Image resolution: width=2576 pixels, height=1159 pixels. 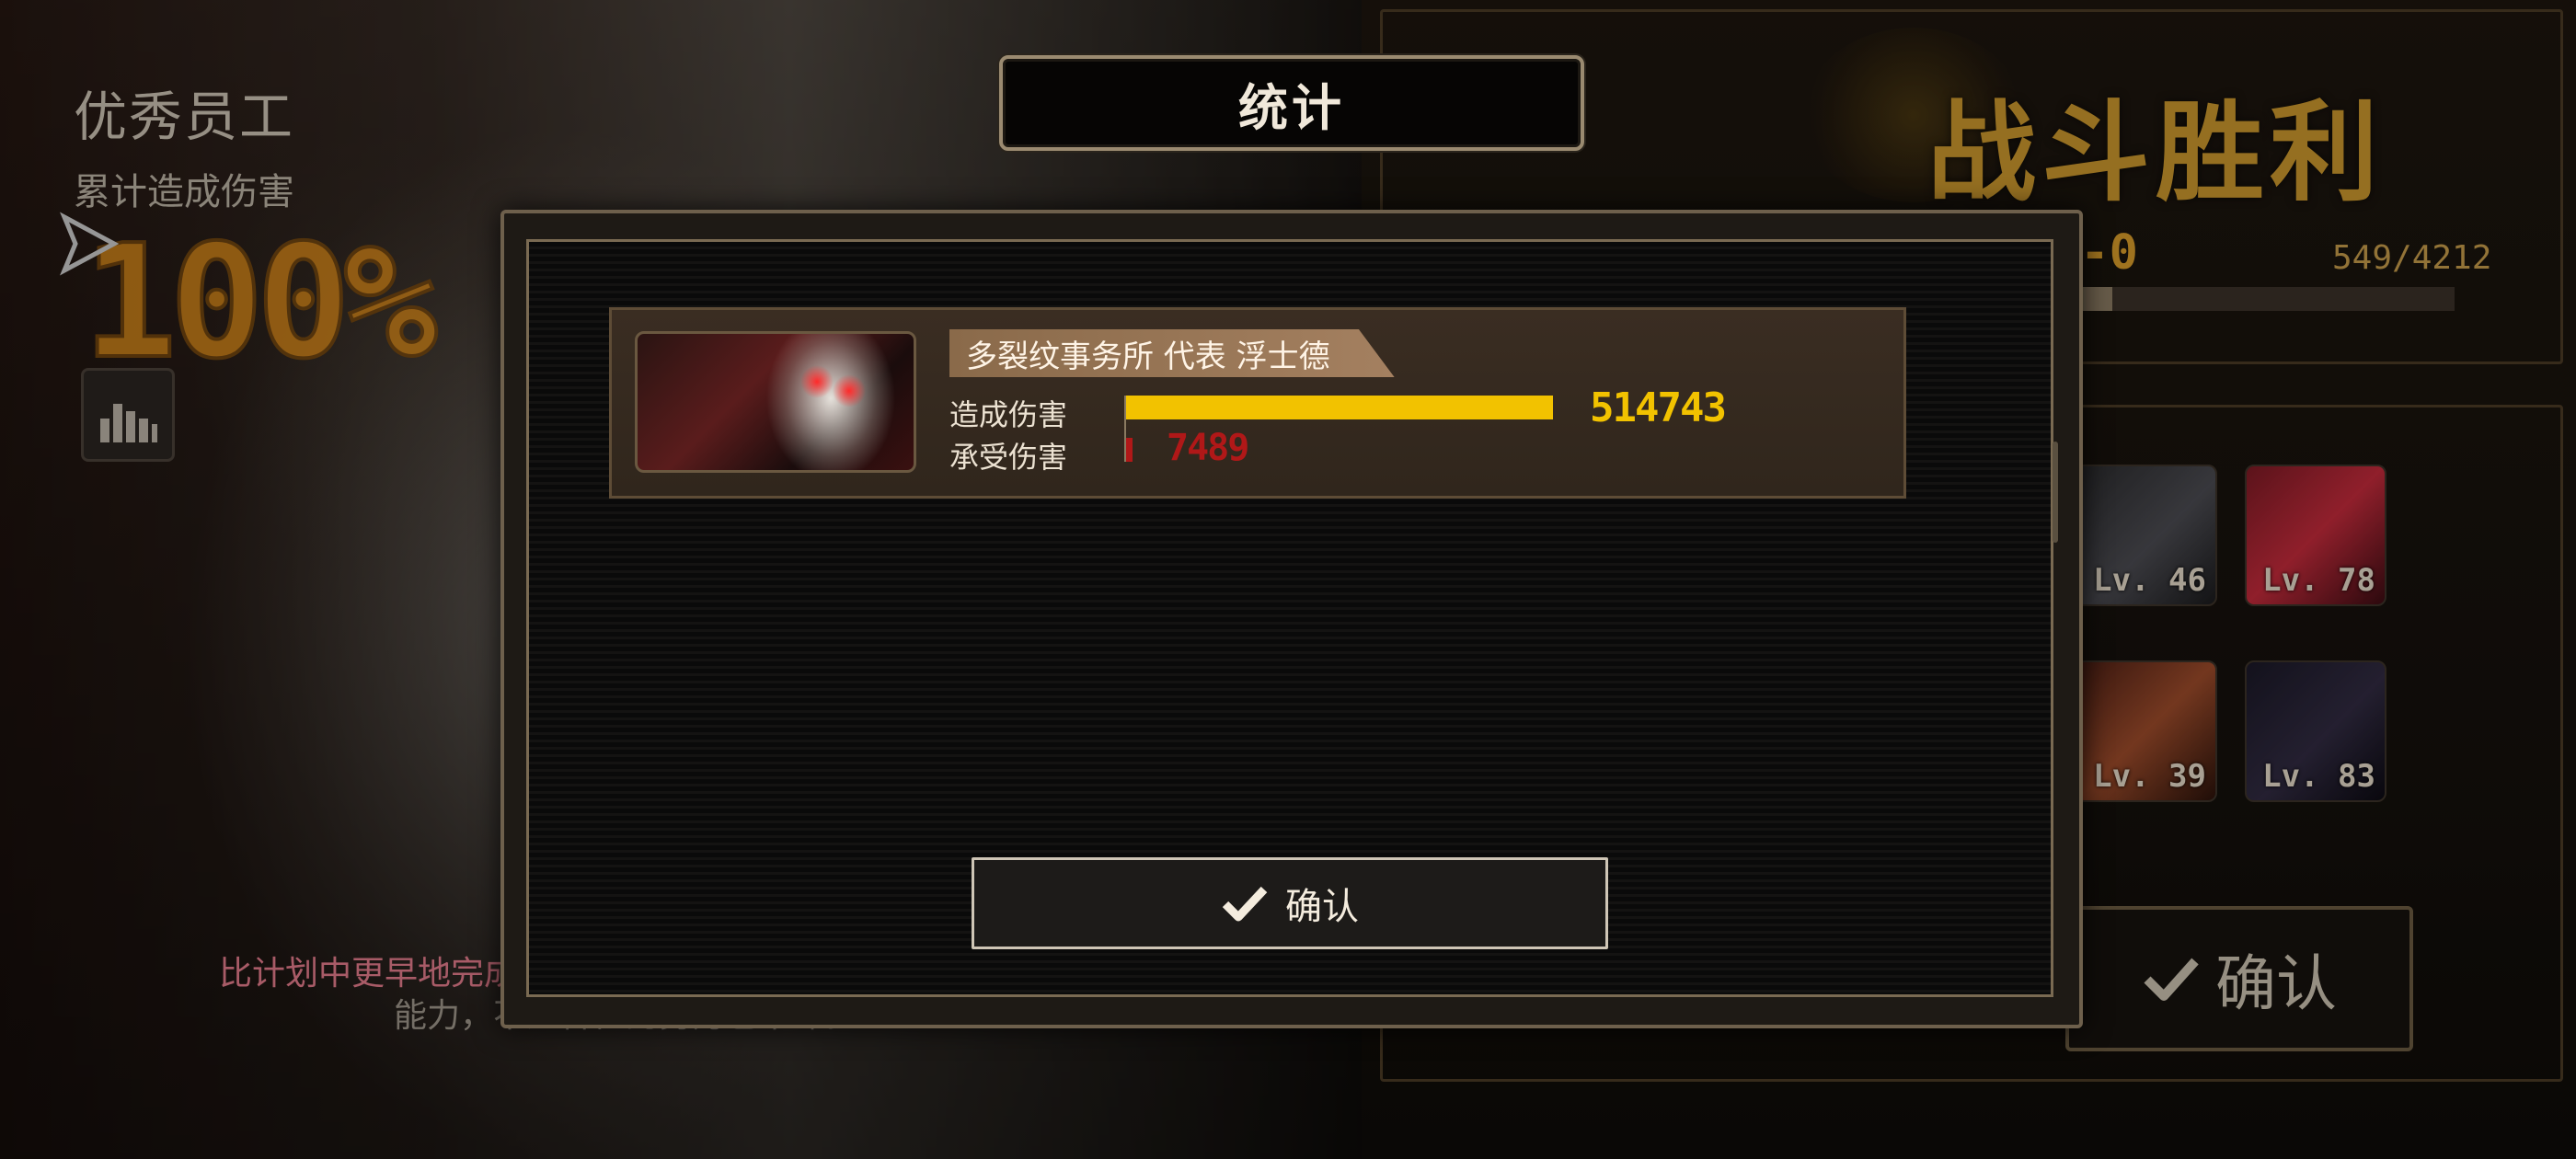 I want to click on damage-dealt-bar, so click(x=1339, y=407).